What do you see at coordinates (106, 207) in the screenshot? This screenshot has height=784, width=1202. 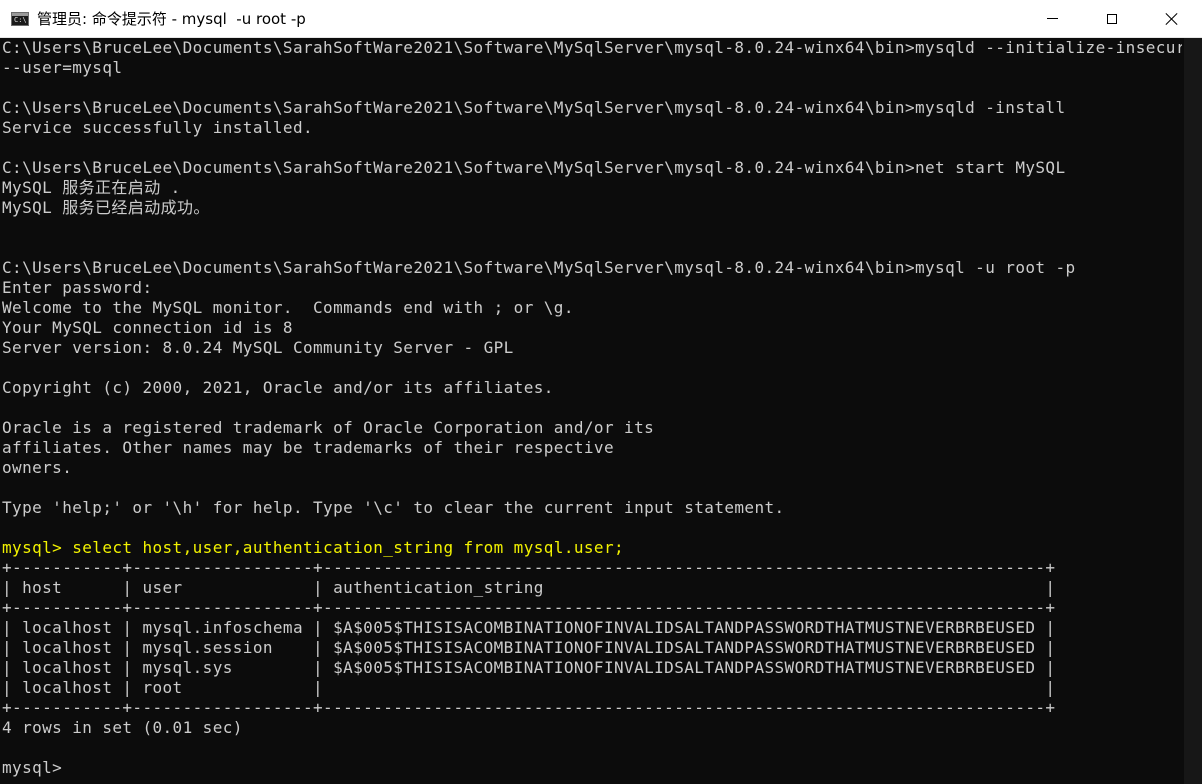 I see `console-line: MySQL 服务已经启动成功。` at bounding box center [106, 207].